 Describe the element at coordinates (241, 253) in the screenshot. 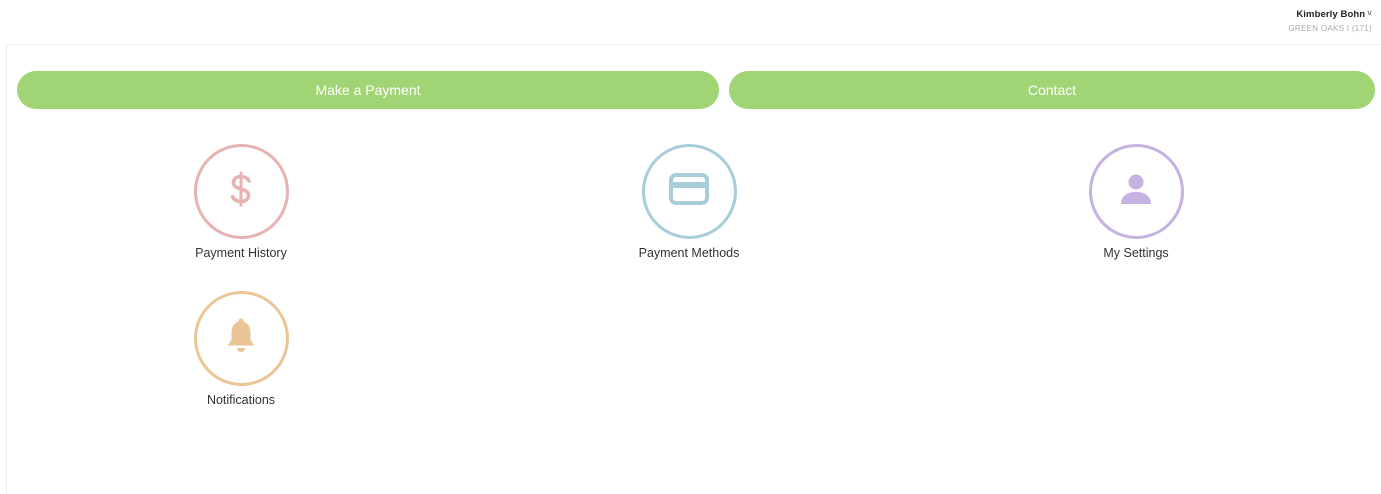

I see `payment-history-label: Payment History` at that location.